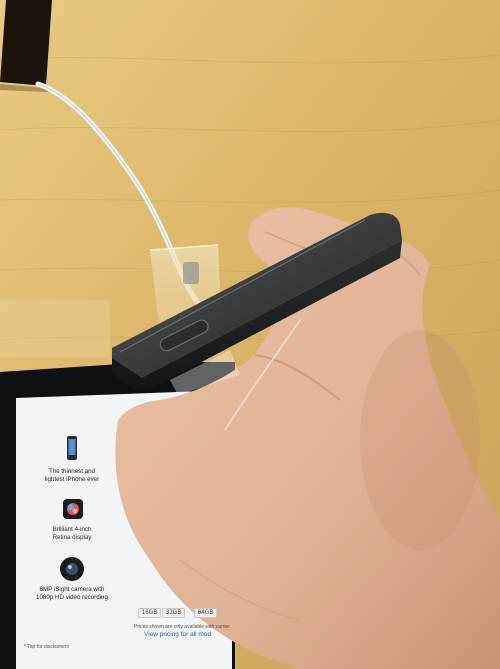 The image size is (500, 669). I want to click on feature-line: Retina display, so click(72, 537).